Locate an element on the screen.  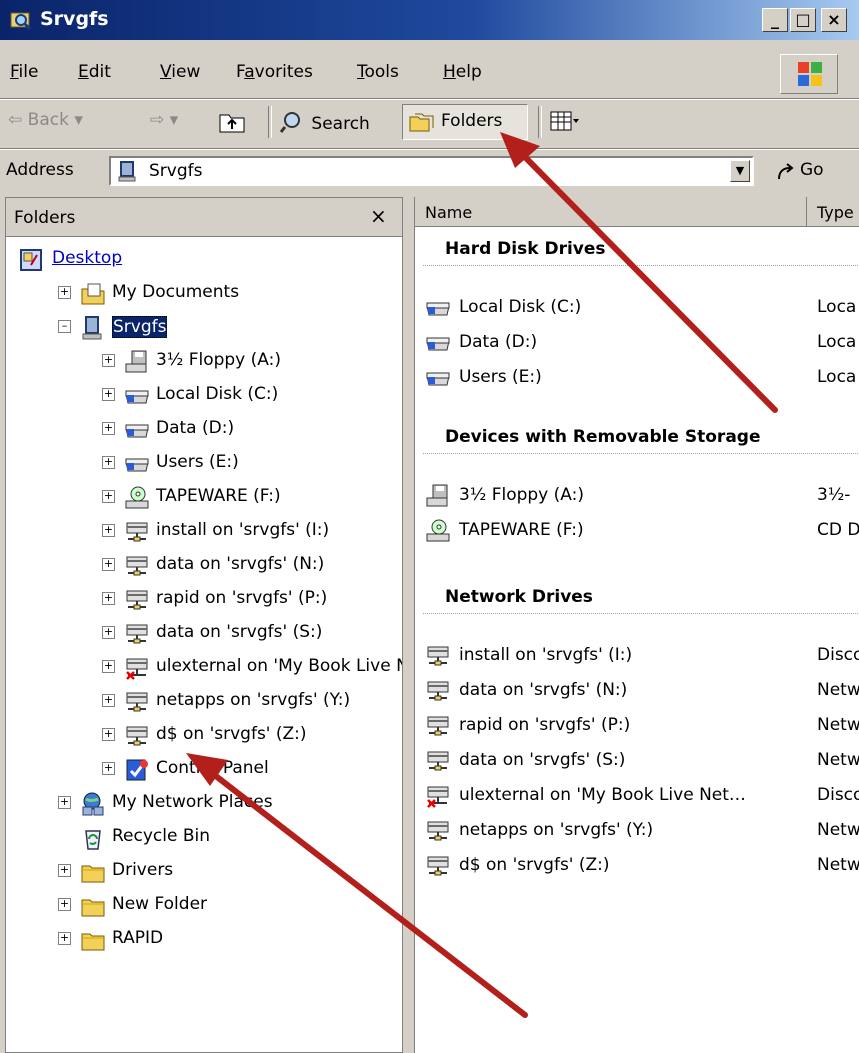
search-button: Search is located at coordinates (324, 122).